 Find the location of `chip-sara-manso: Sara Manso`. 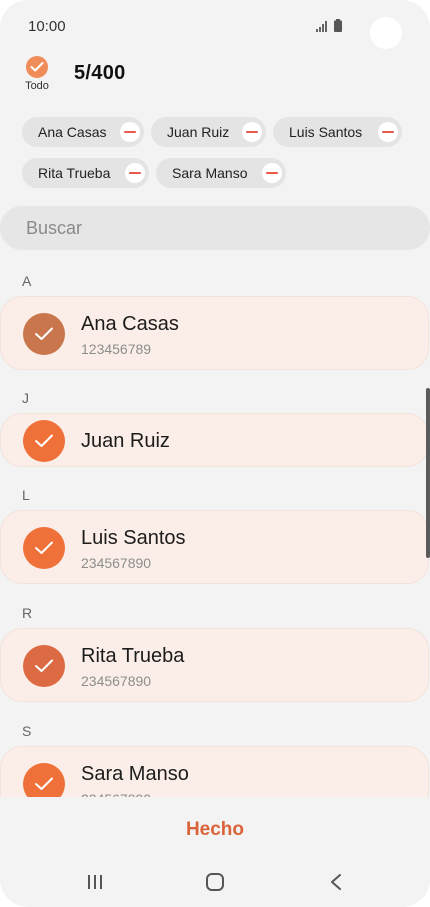

chip-sara-manso: Sara Manso is located at coordinates (221, 173).